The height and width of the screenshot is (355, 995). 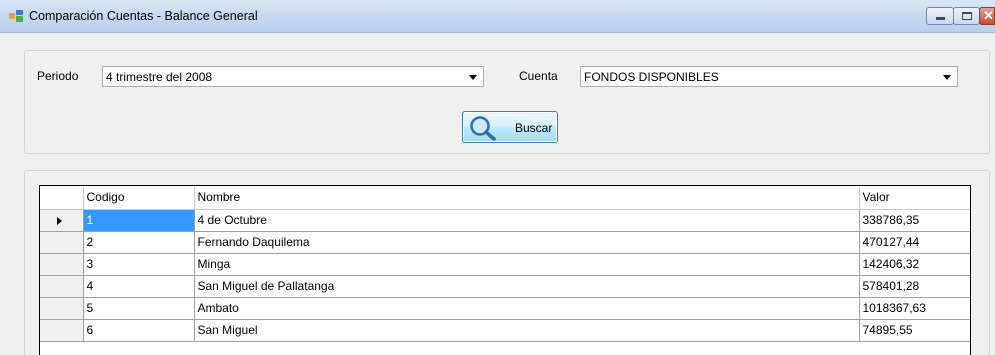 What do you see at coordinates (62, 198) in the screenshot?
I see `row-header-corner` at bounding box center [62, 198].